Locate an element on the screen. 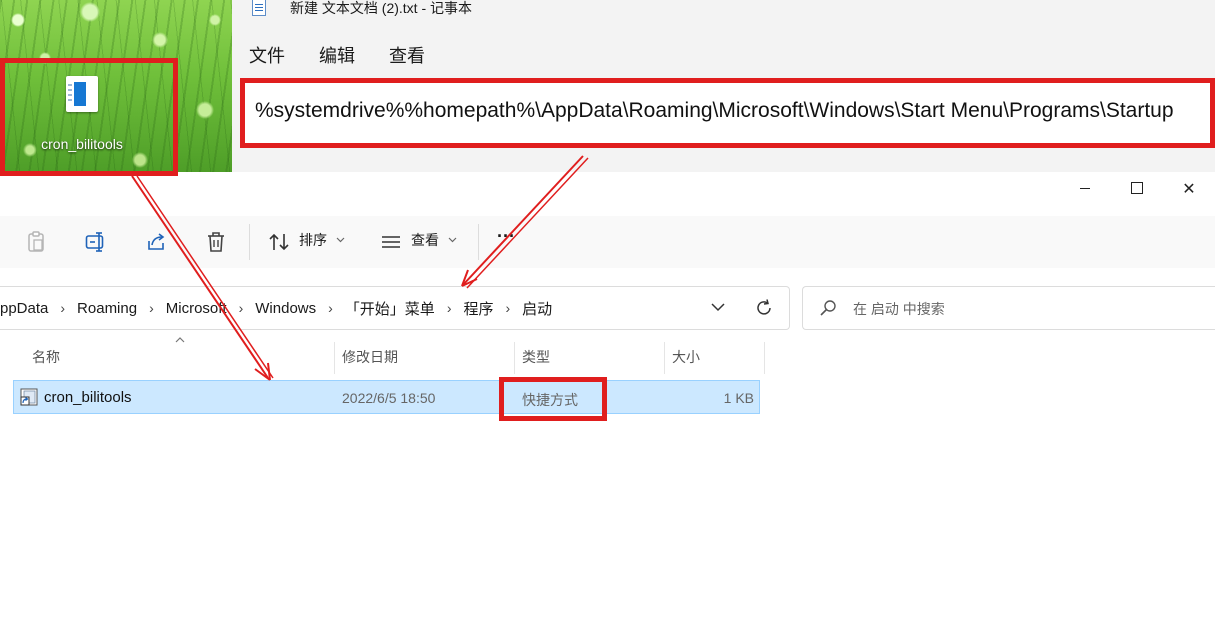 This screenshot has height=642, width=1215. search-box: 在 启动 中搜索 is located at coordinates (1008, 308).